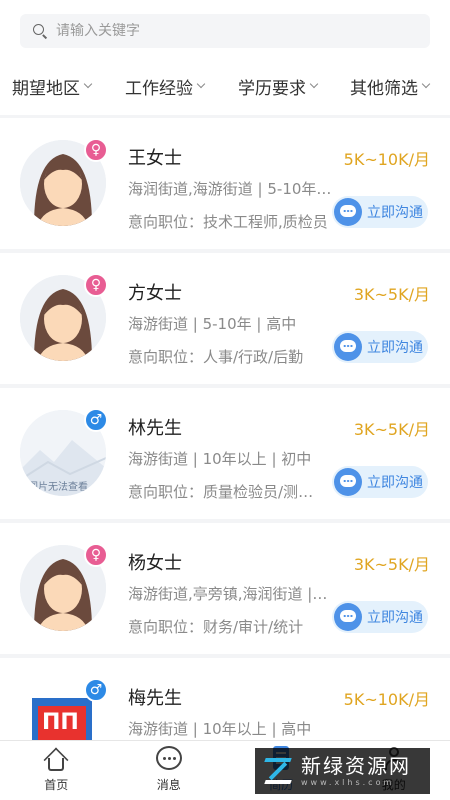  I want to click on filter-region: 期望地区, so click(52, 86).